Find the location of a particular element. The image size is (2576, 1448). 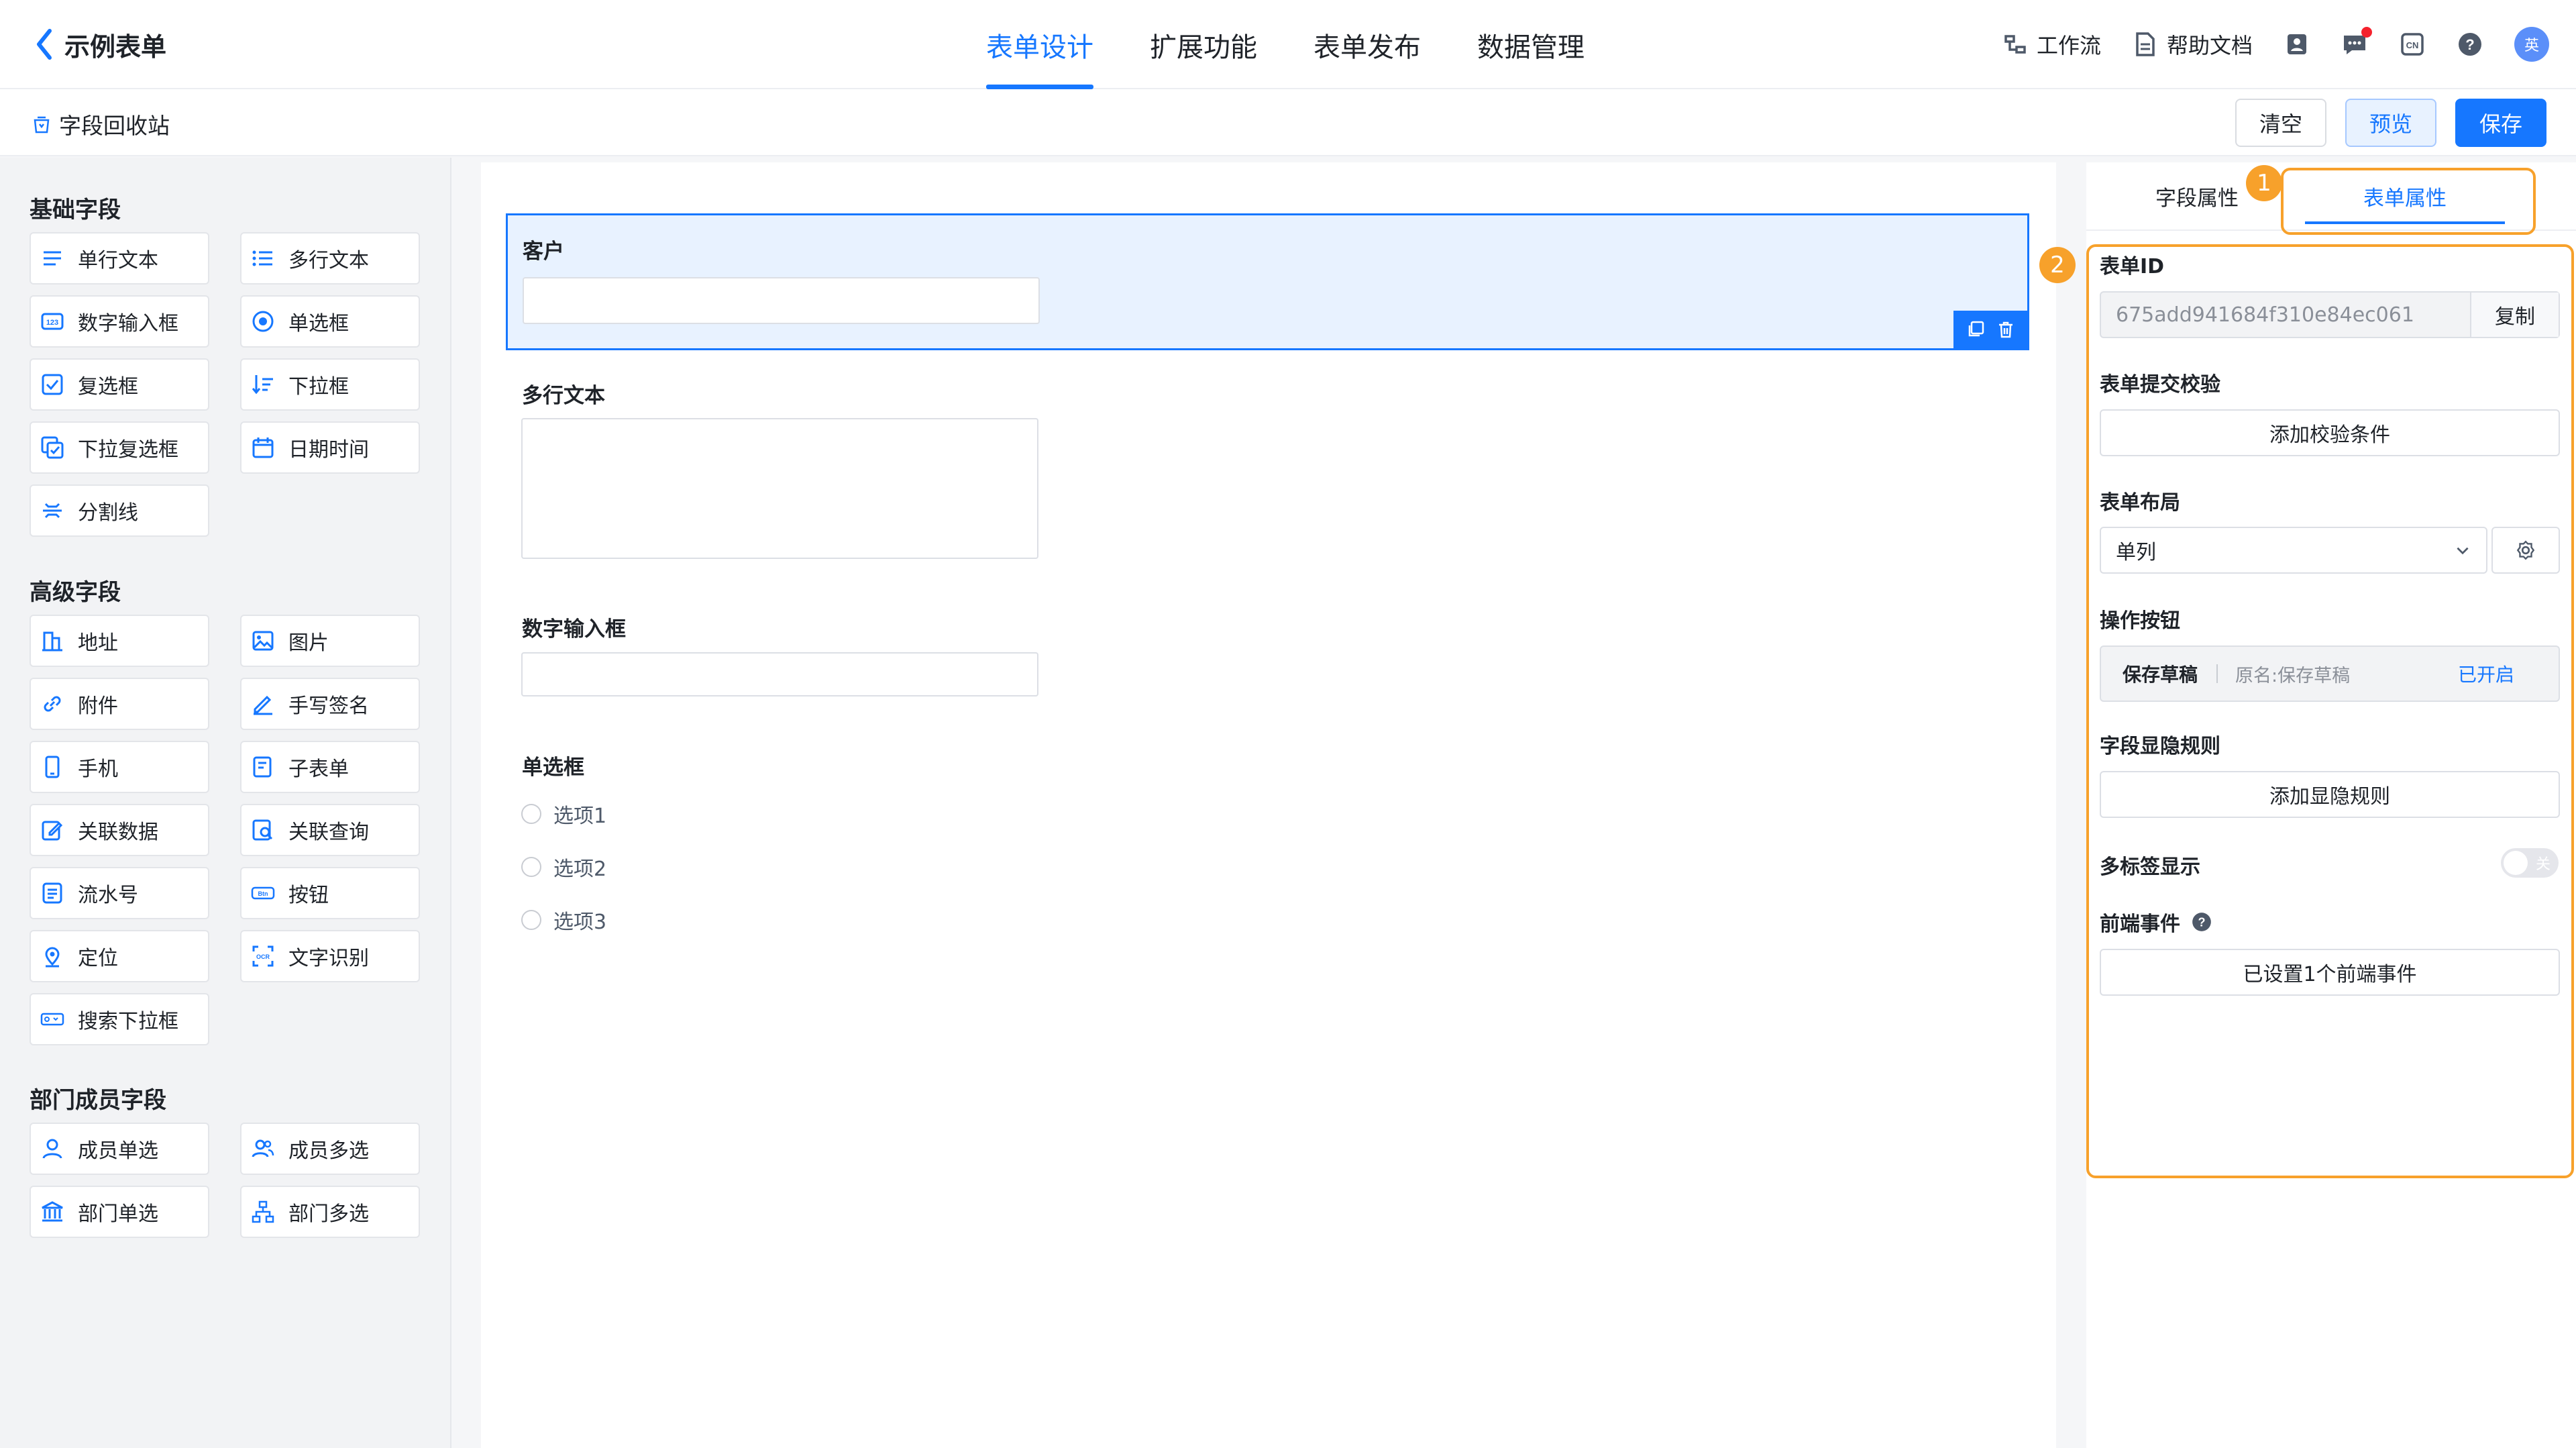

field-radio: 单选框 is located at coordinates (330, 321).